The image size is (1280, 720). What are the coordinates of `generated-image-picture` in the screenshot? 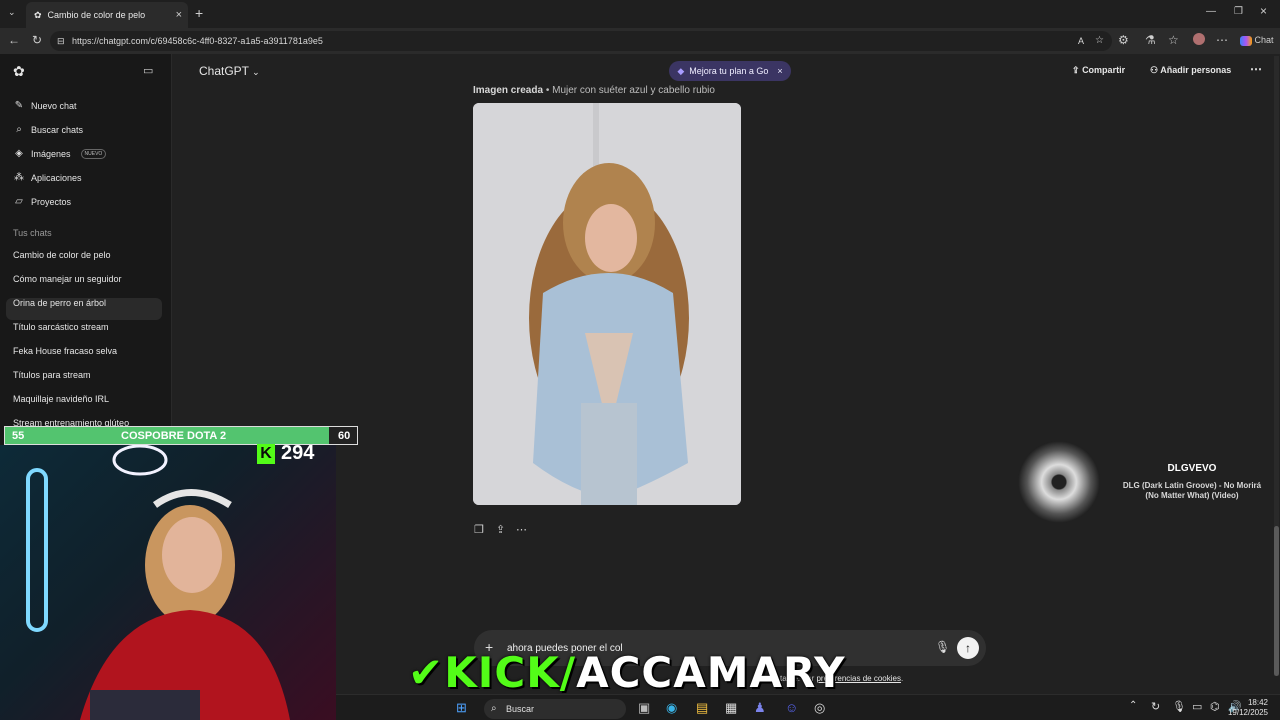 It's located at (607, 304).